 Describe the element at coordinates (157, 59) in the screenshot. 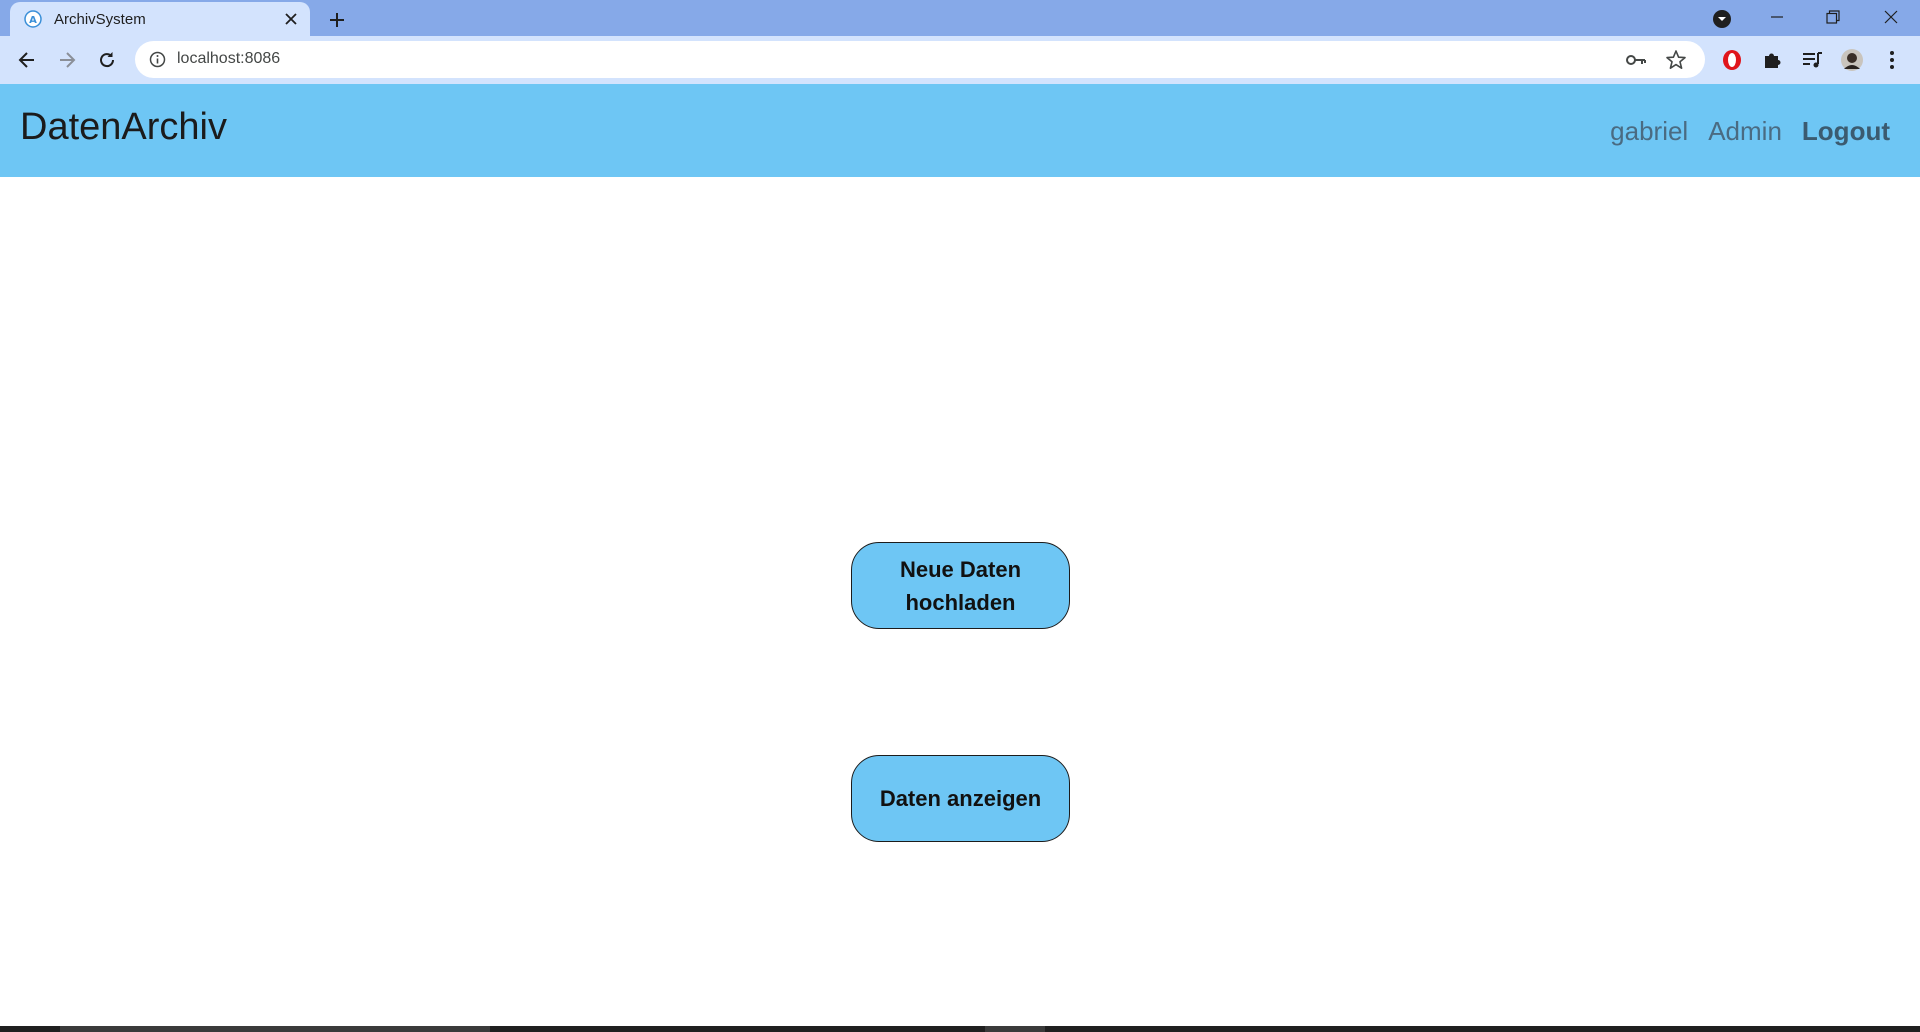

I see `info-icon` at that location.